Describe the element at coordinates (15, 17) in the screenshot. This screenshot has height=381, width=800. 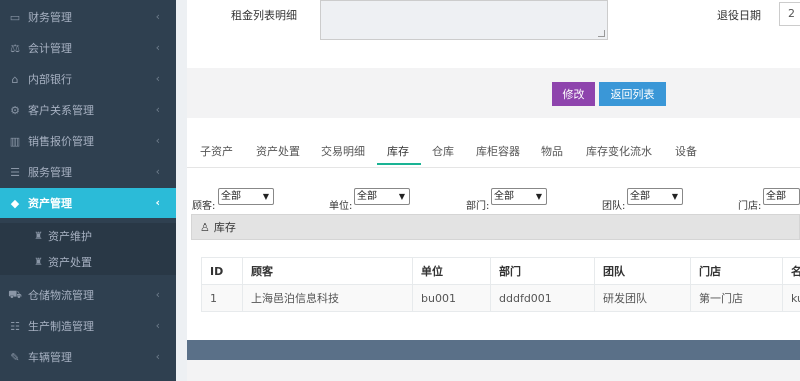
I see `money-icon: ▭` at that location.